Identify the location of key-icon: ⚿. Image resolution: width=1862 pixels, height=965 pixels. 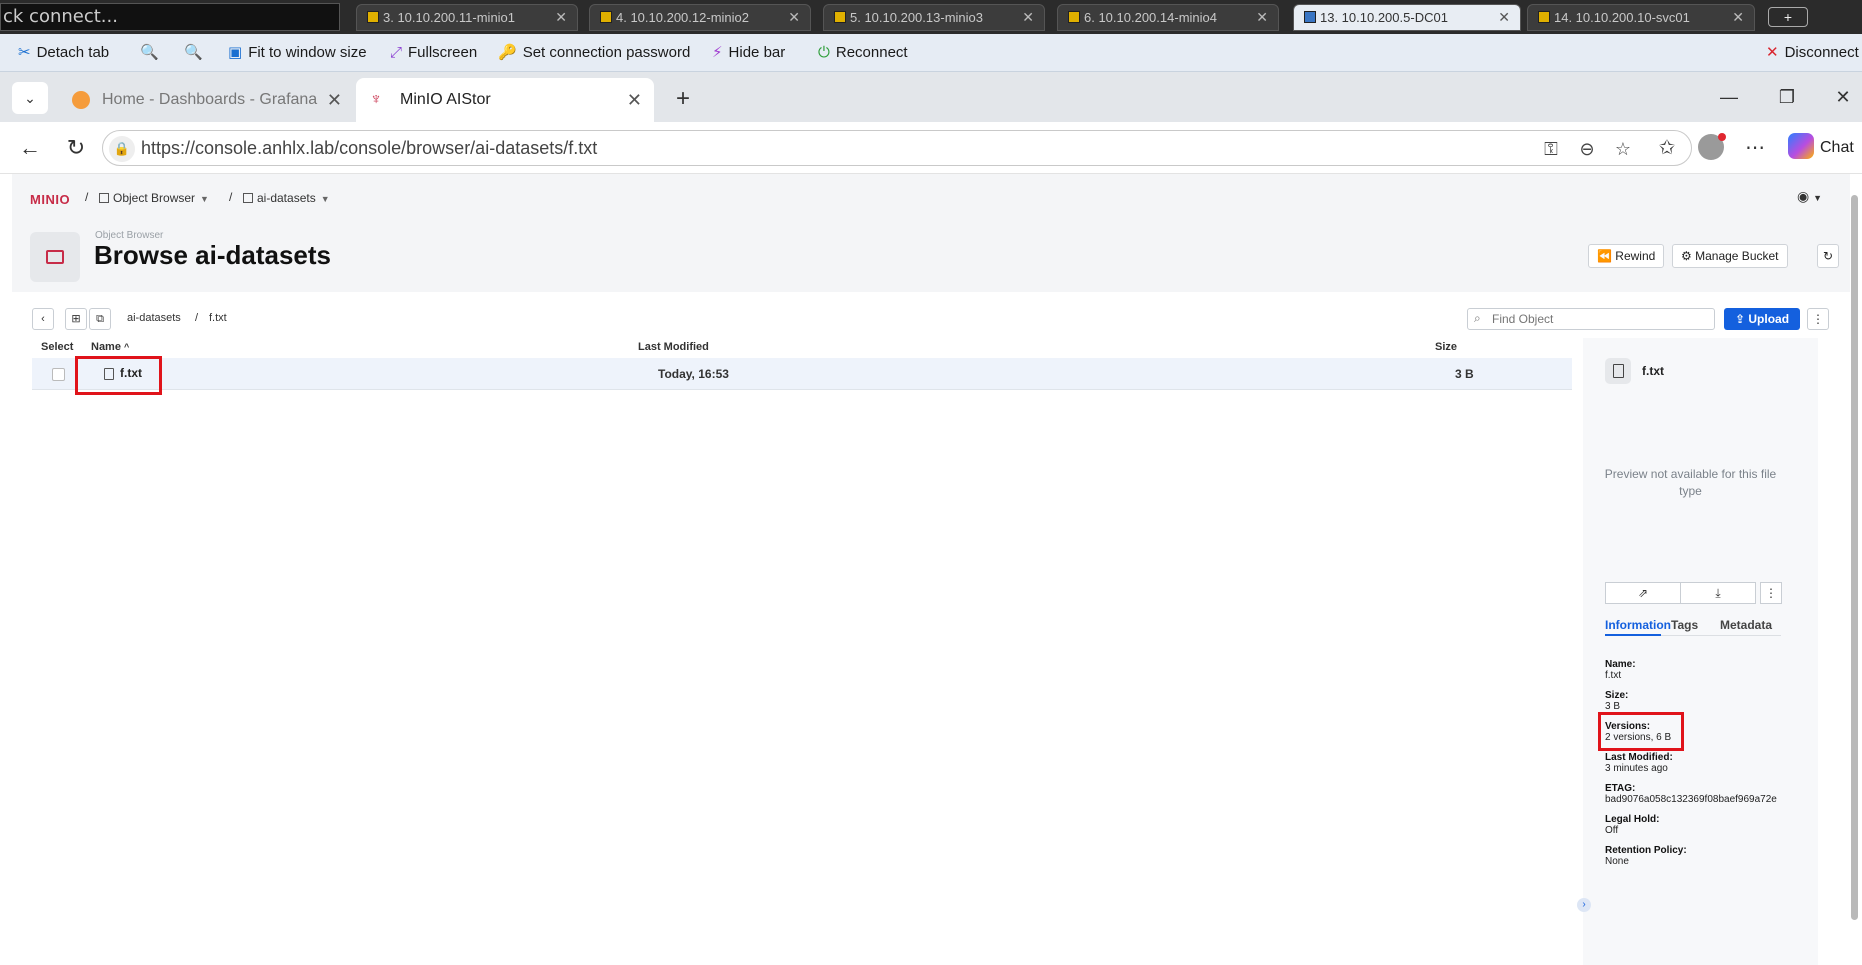
(1551, 149).